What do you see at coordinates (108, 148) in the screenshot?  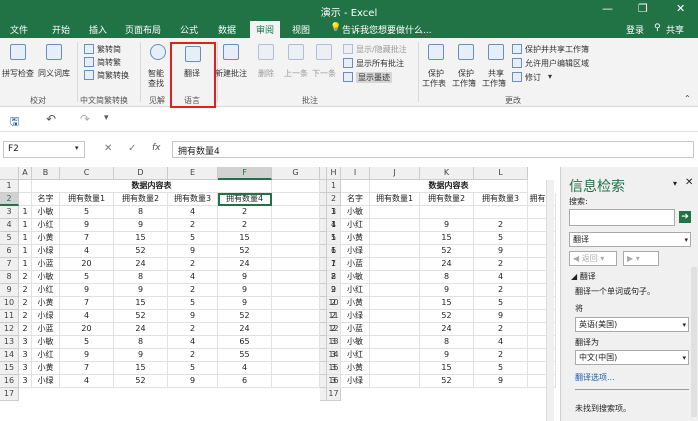 I see `cancel-icon: ✕` at bounding box center [108, 148].